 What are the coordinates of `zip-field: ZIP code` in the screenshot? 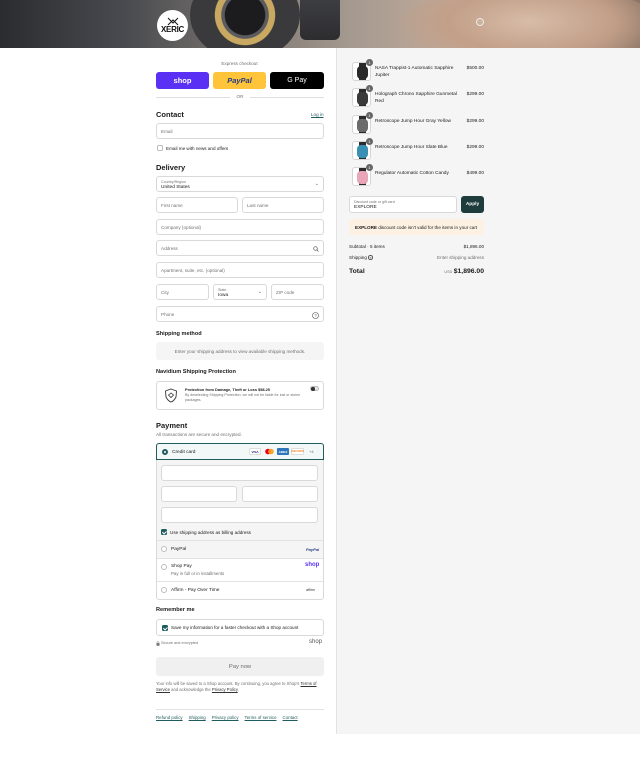 It's located at (297, 292).